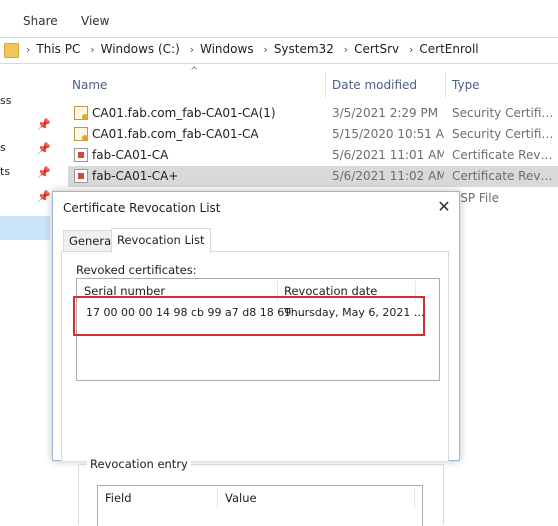  I want to click on tab-view: View, so click(95, 21).